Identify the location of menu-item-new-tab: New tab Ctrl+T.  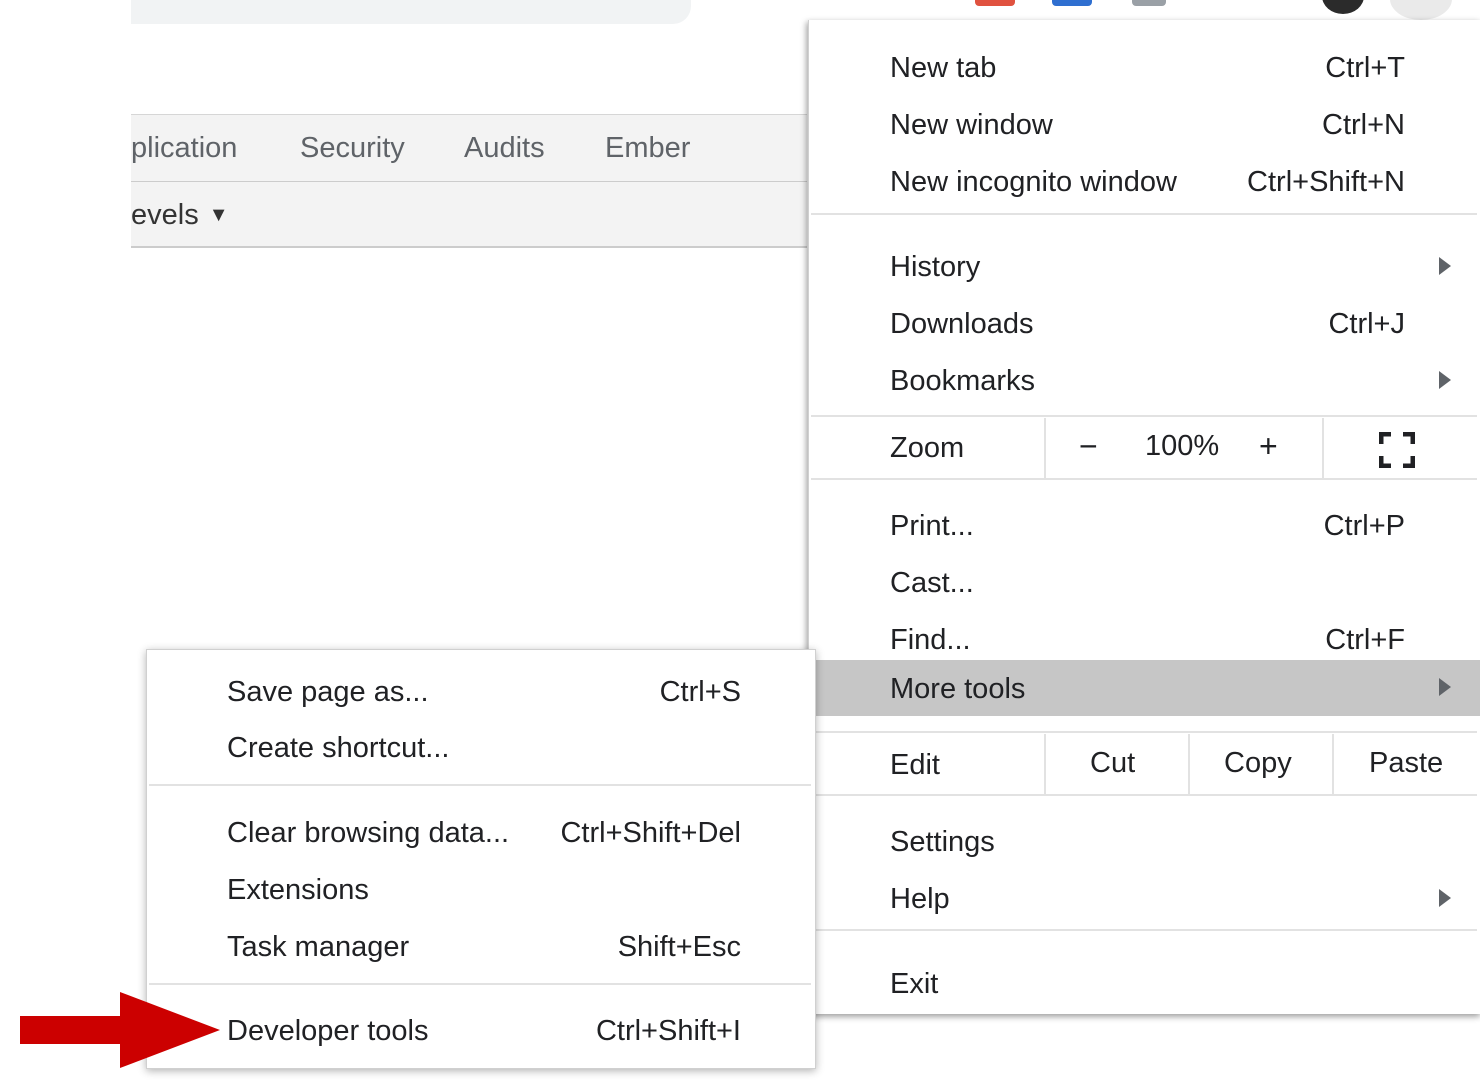
(1144, 68).